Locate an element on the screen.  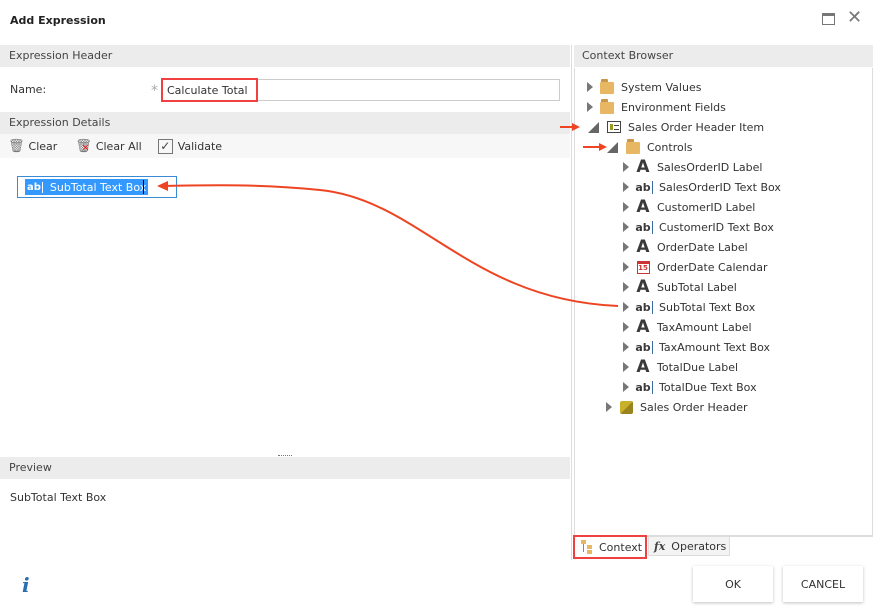
tree-item-label: Sales Order Header Item is located at coordinates (696, 127).